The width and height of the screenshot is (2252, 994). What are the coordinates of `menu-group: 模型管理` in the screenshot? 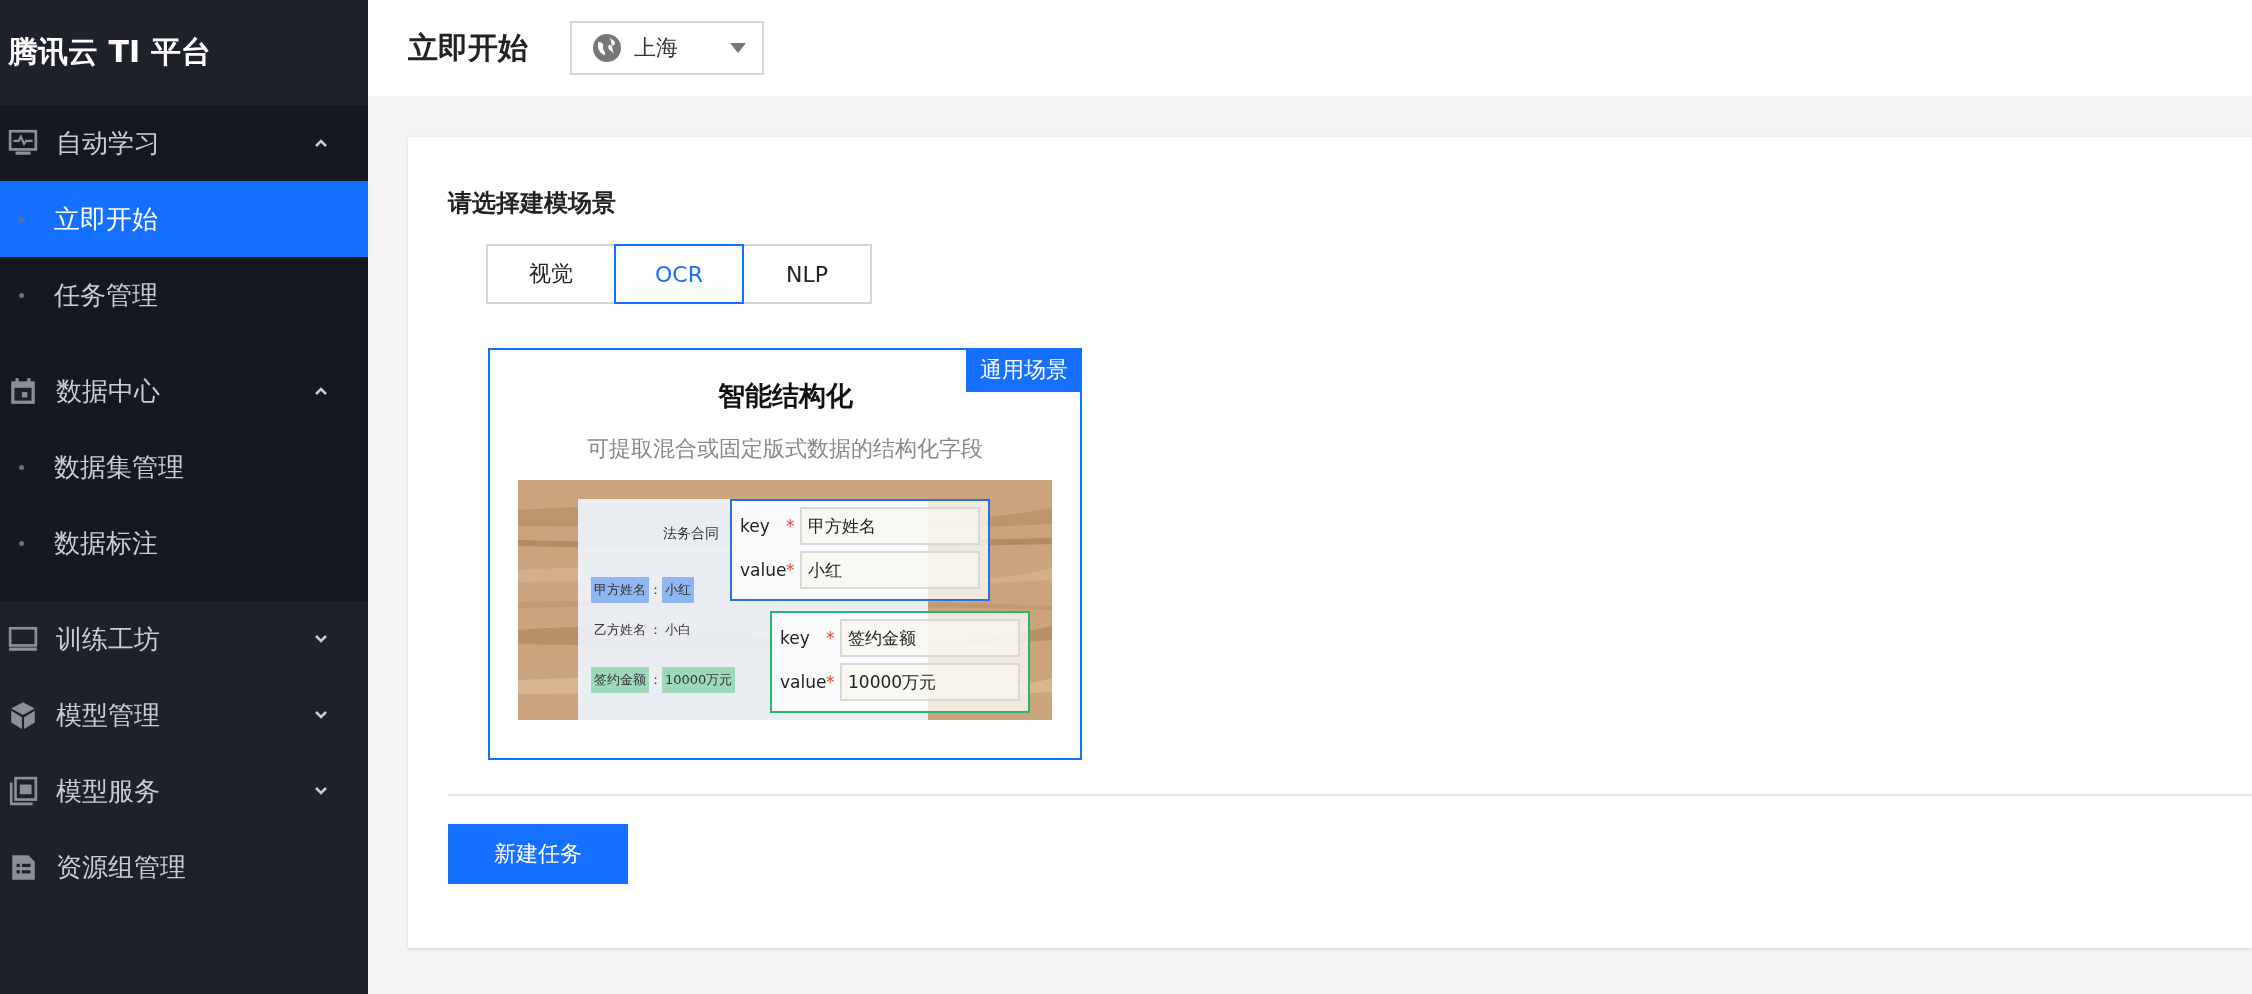 It's located at (184, 715).